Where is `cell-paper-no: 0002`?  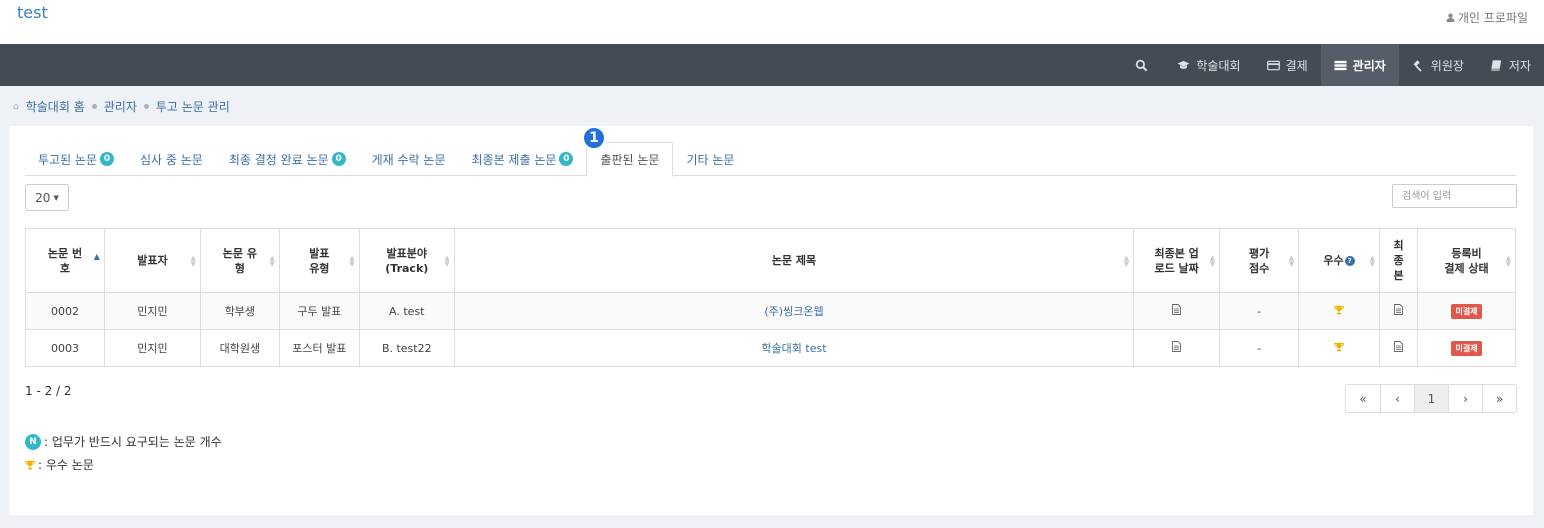 cell-paper-no: 0002 is located at coordinates (65, 311).